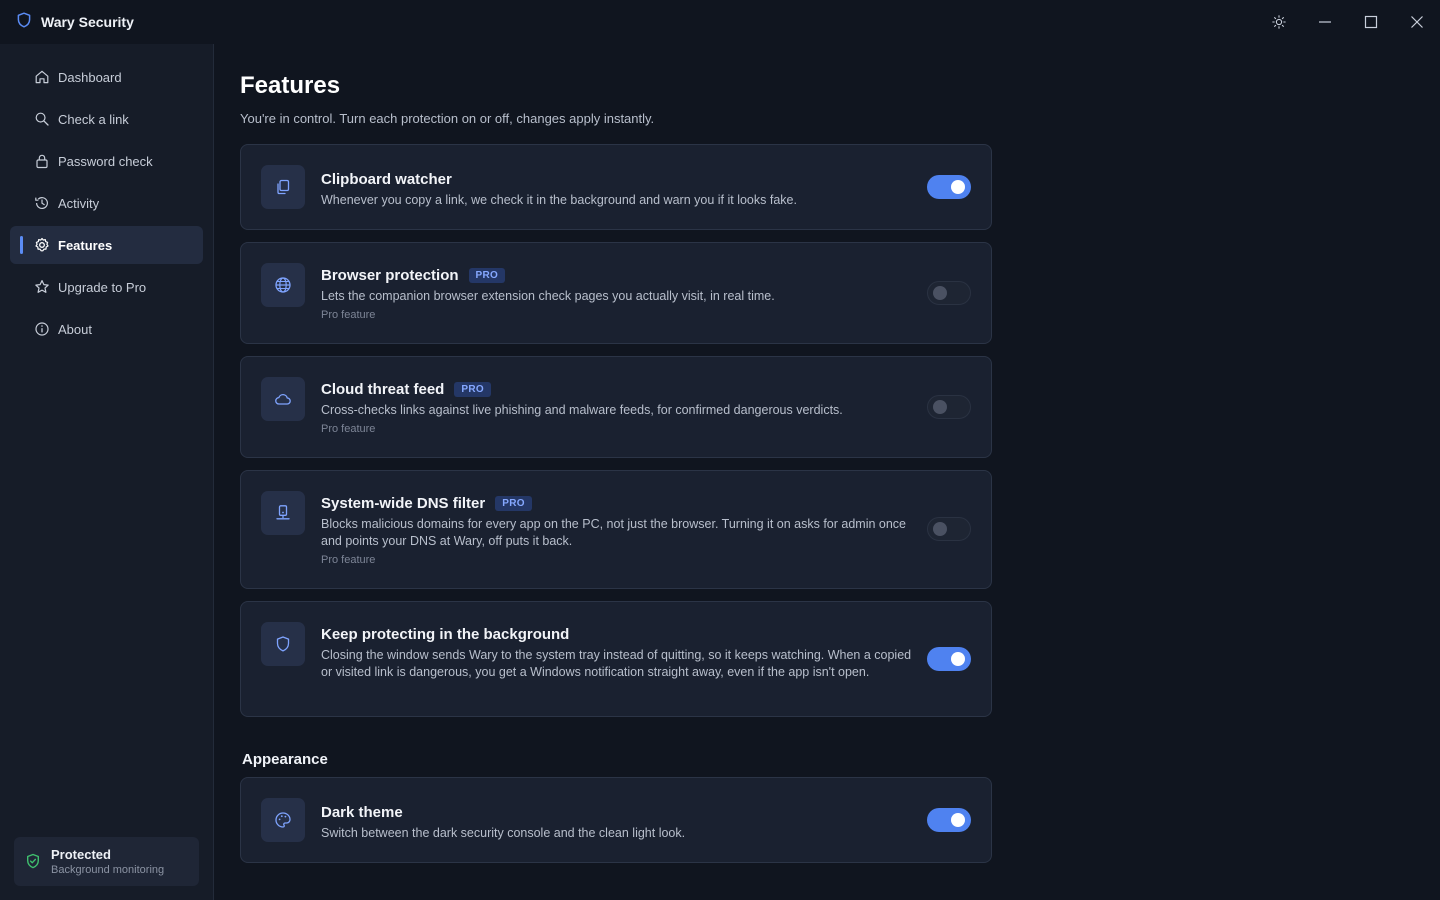 This screenshot has height=900, width=1440. What do you see at coordinates (42, 203) in the screenshot?
I see `history-icon` at bounding box center [42, 203].